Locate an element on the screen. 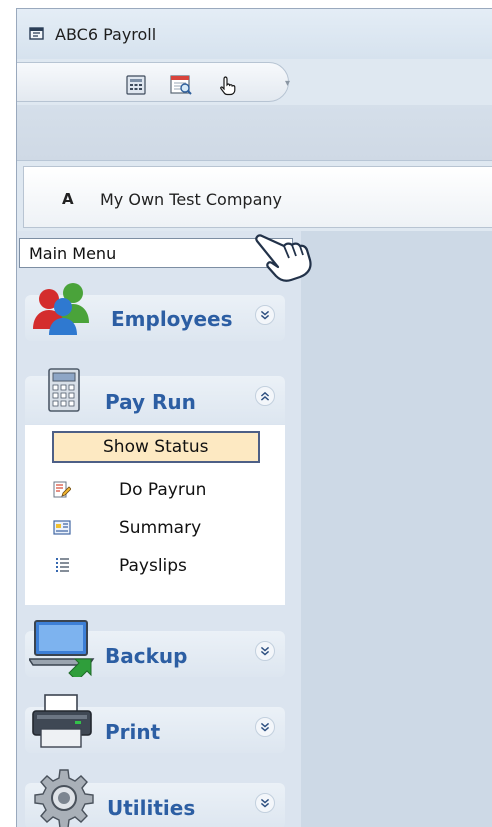 This screenshot has height=827, width=492. section-payrun: Pay Run is located at coordinates (155, 396).